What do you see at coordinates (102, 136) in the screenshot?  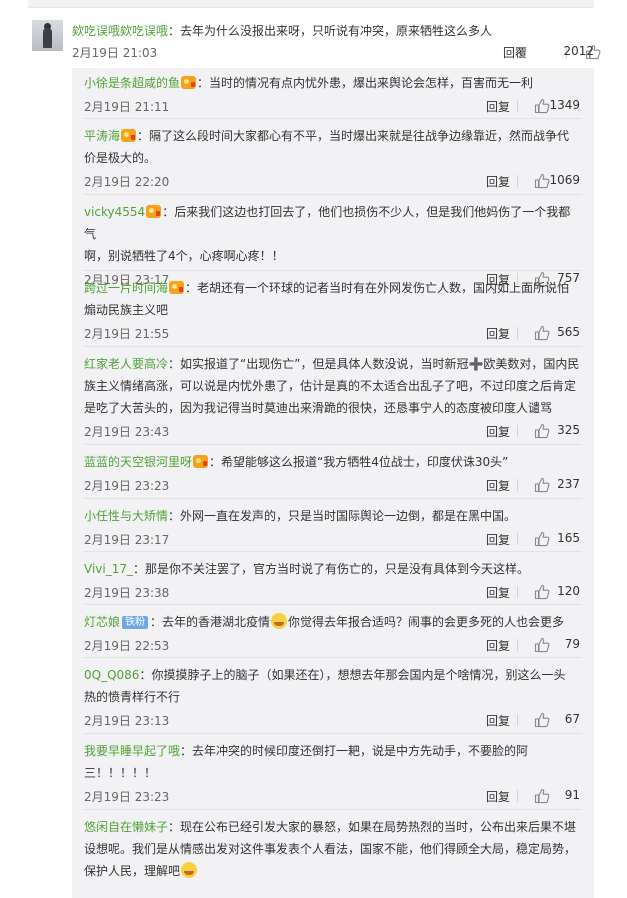 I see `username-link: 平涛海` at bounding box center [102, 136].